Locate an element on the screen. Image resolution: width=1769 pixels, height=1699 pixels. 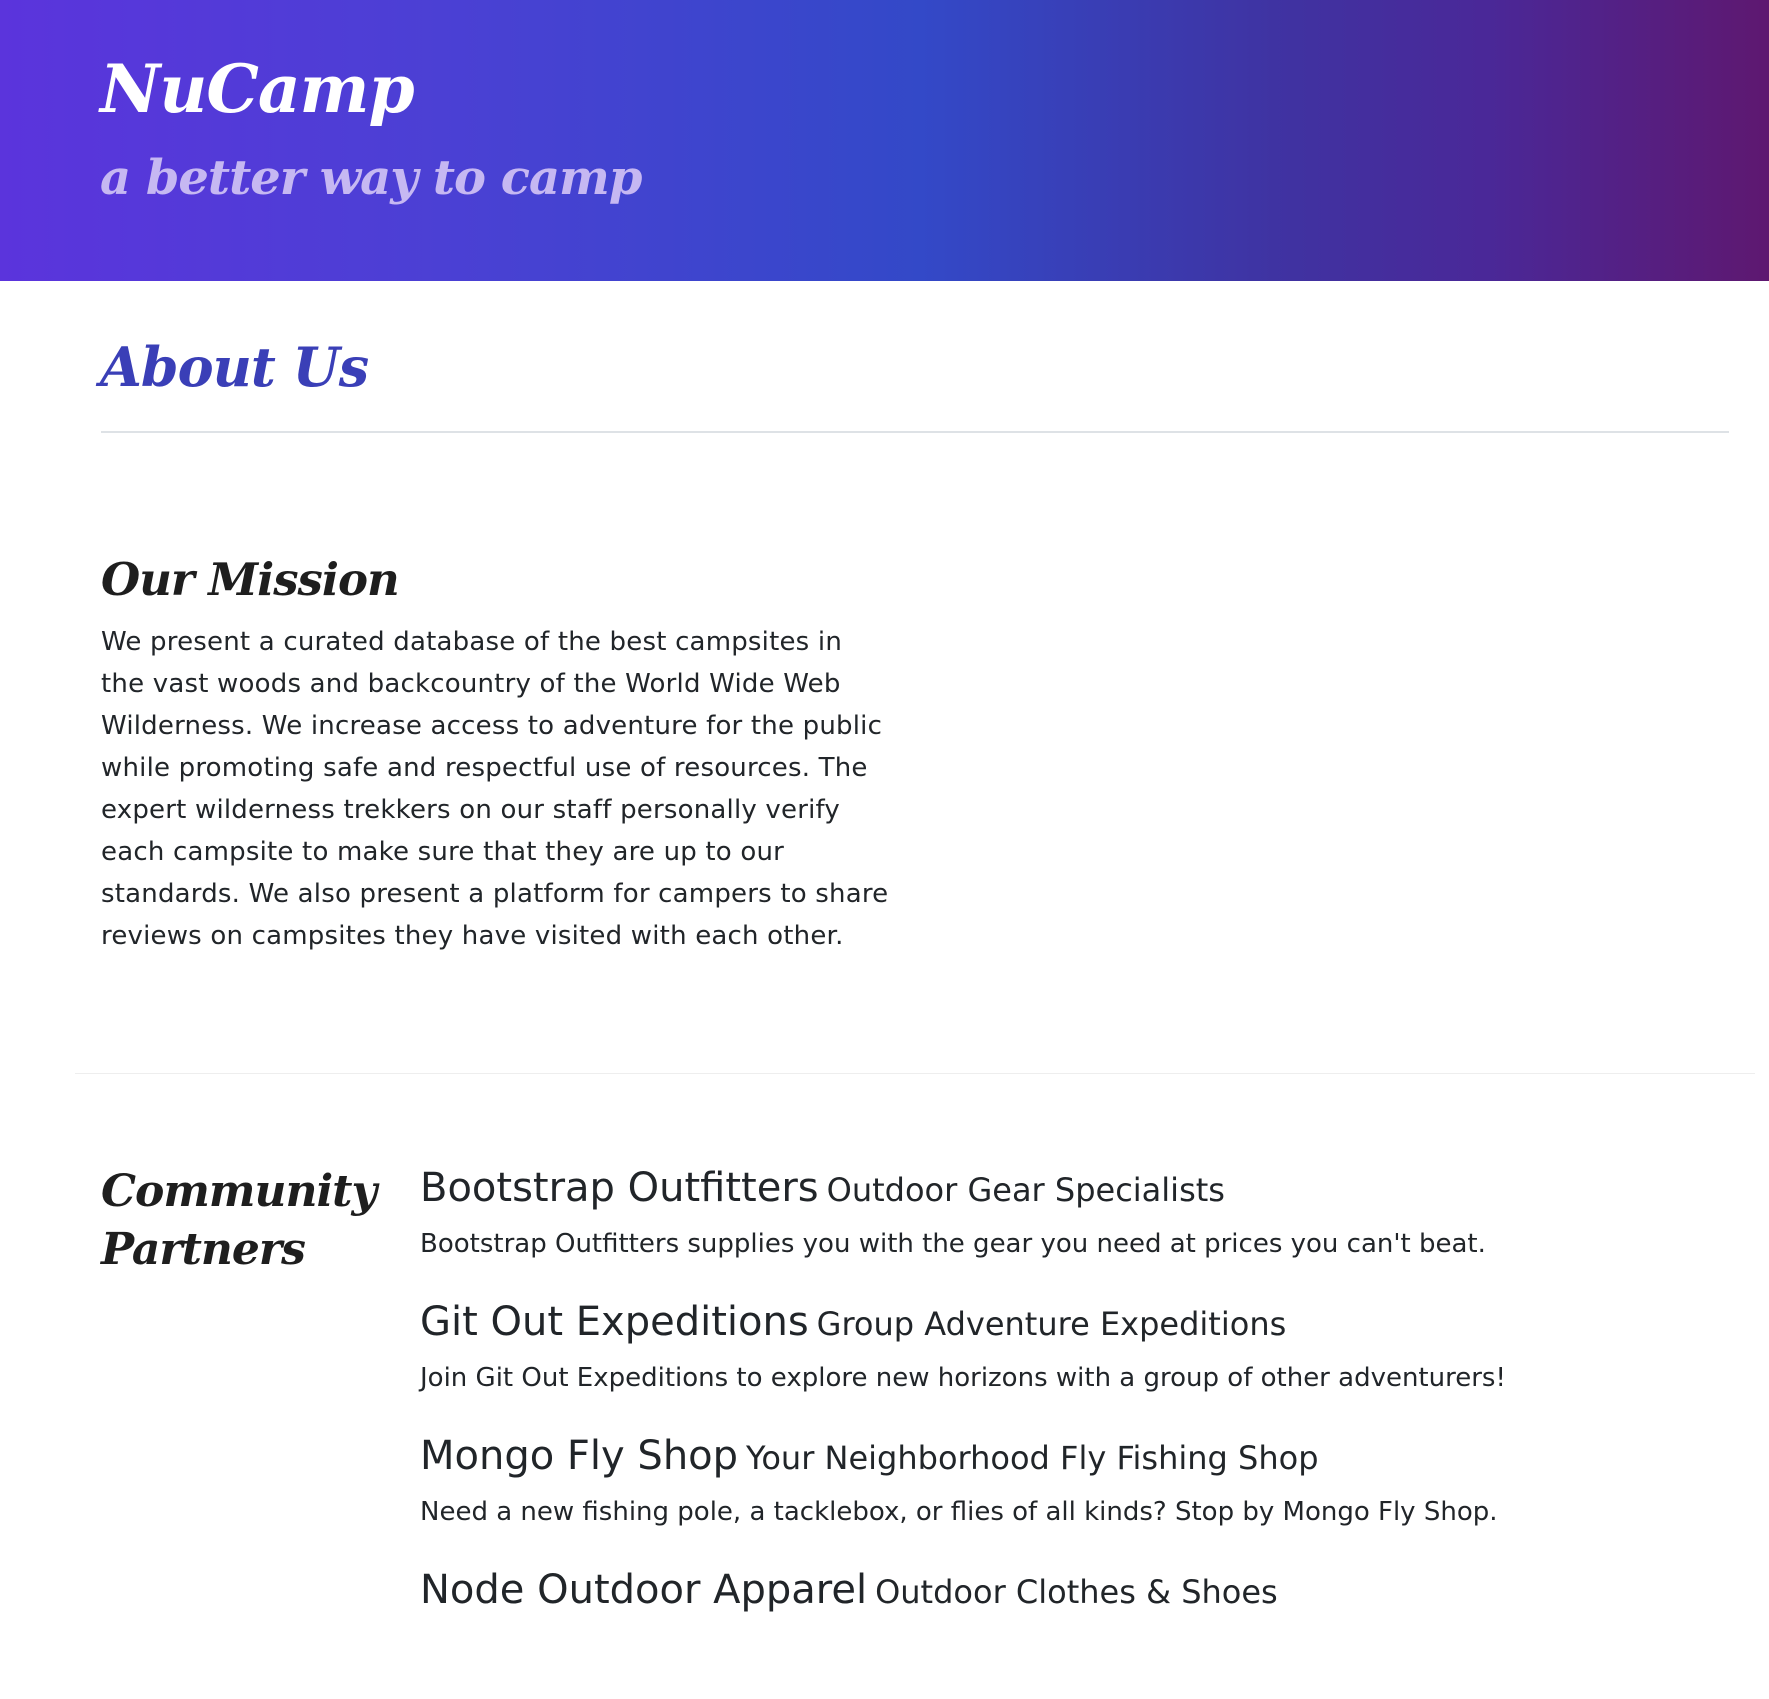
partner-subtitle: Your Neighborhood Fly Fishing Shop is located at coordinates (1032, 1458).